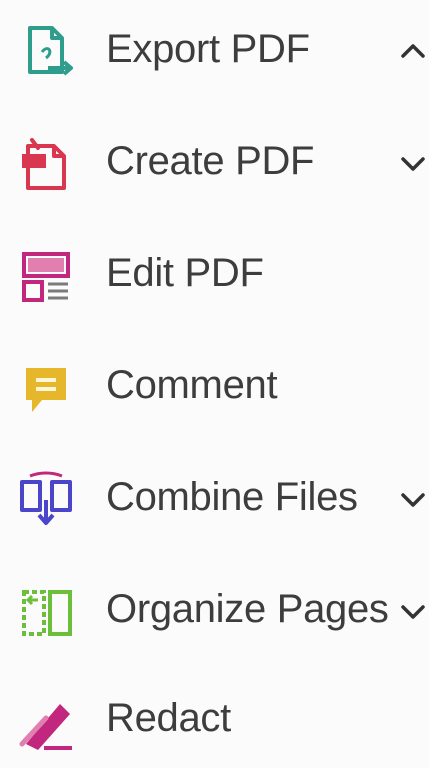  I want to click on tool-label: Comment, so click(192, 385).